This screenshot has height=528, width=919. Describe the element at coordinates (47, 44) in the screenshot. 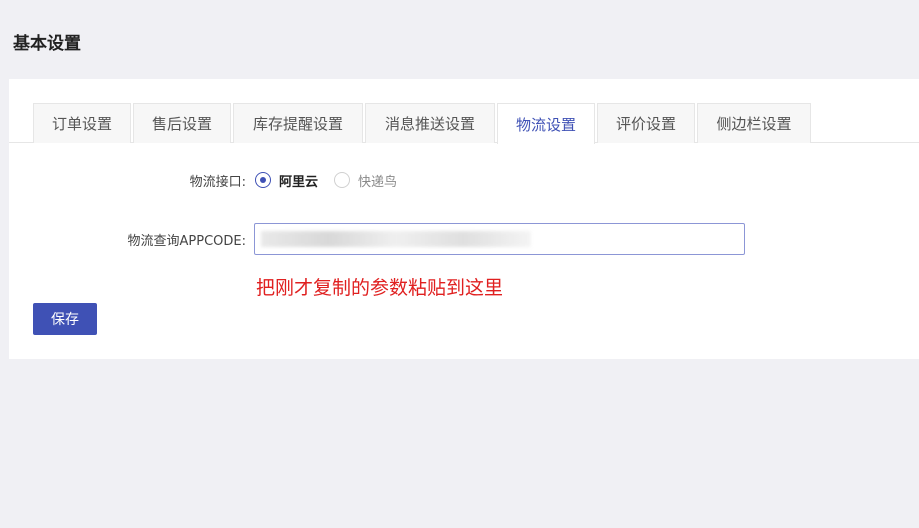

I see `page-title: 基本设置` at that location.